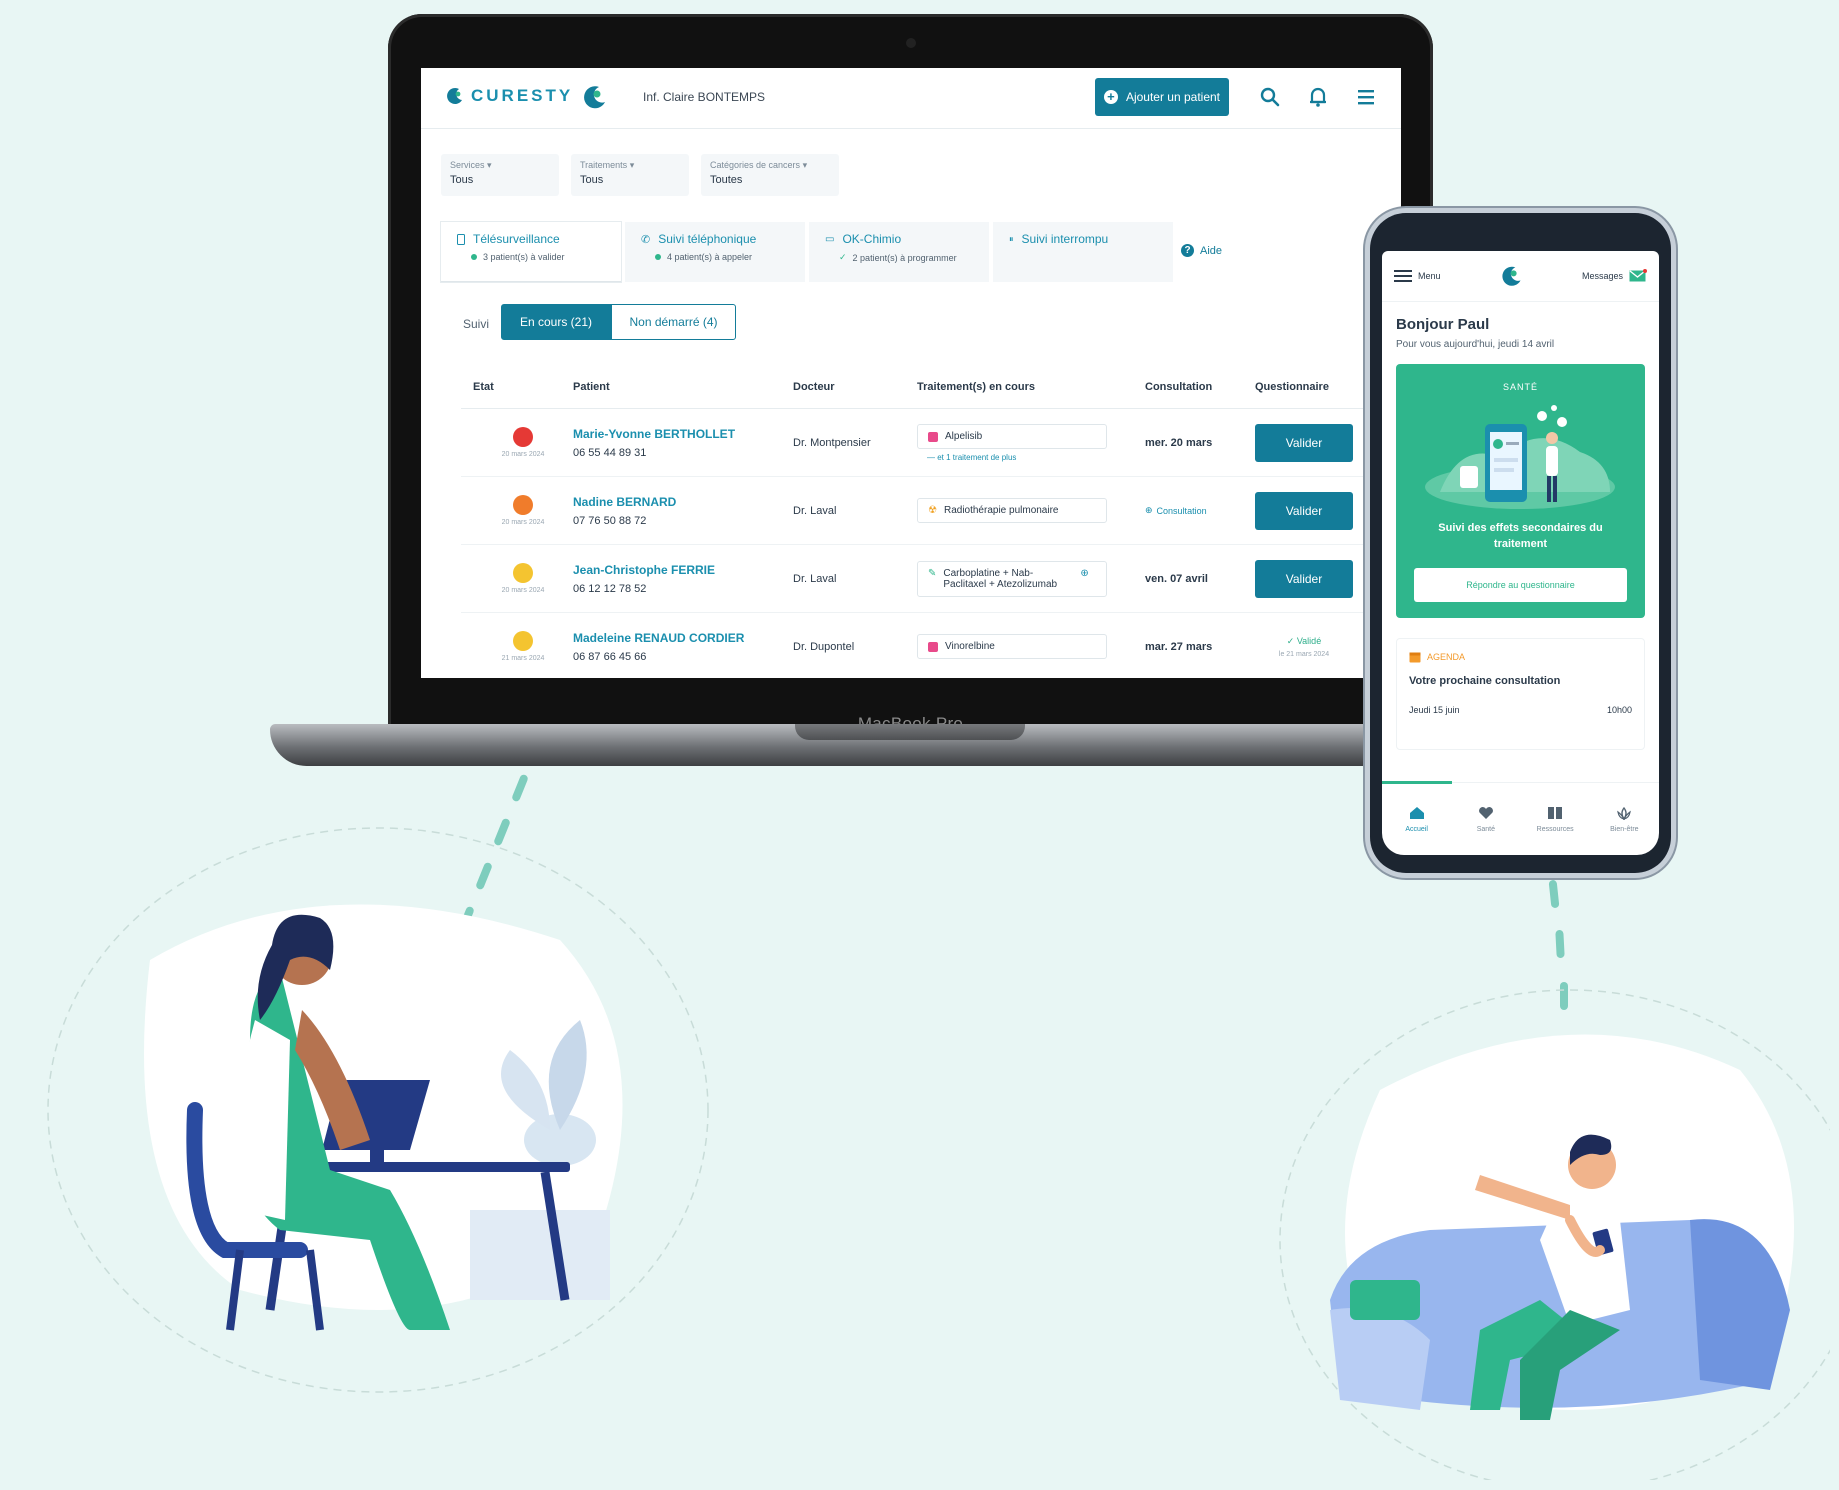  Describe the element at coordinates (1429, 276) in the screenshot. I see `menu-label: Menu` at that location.